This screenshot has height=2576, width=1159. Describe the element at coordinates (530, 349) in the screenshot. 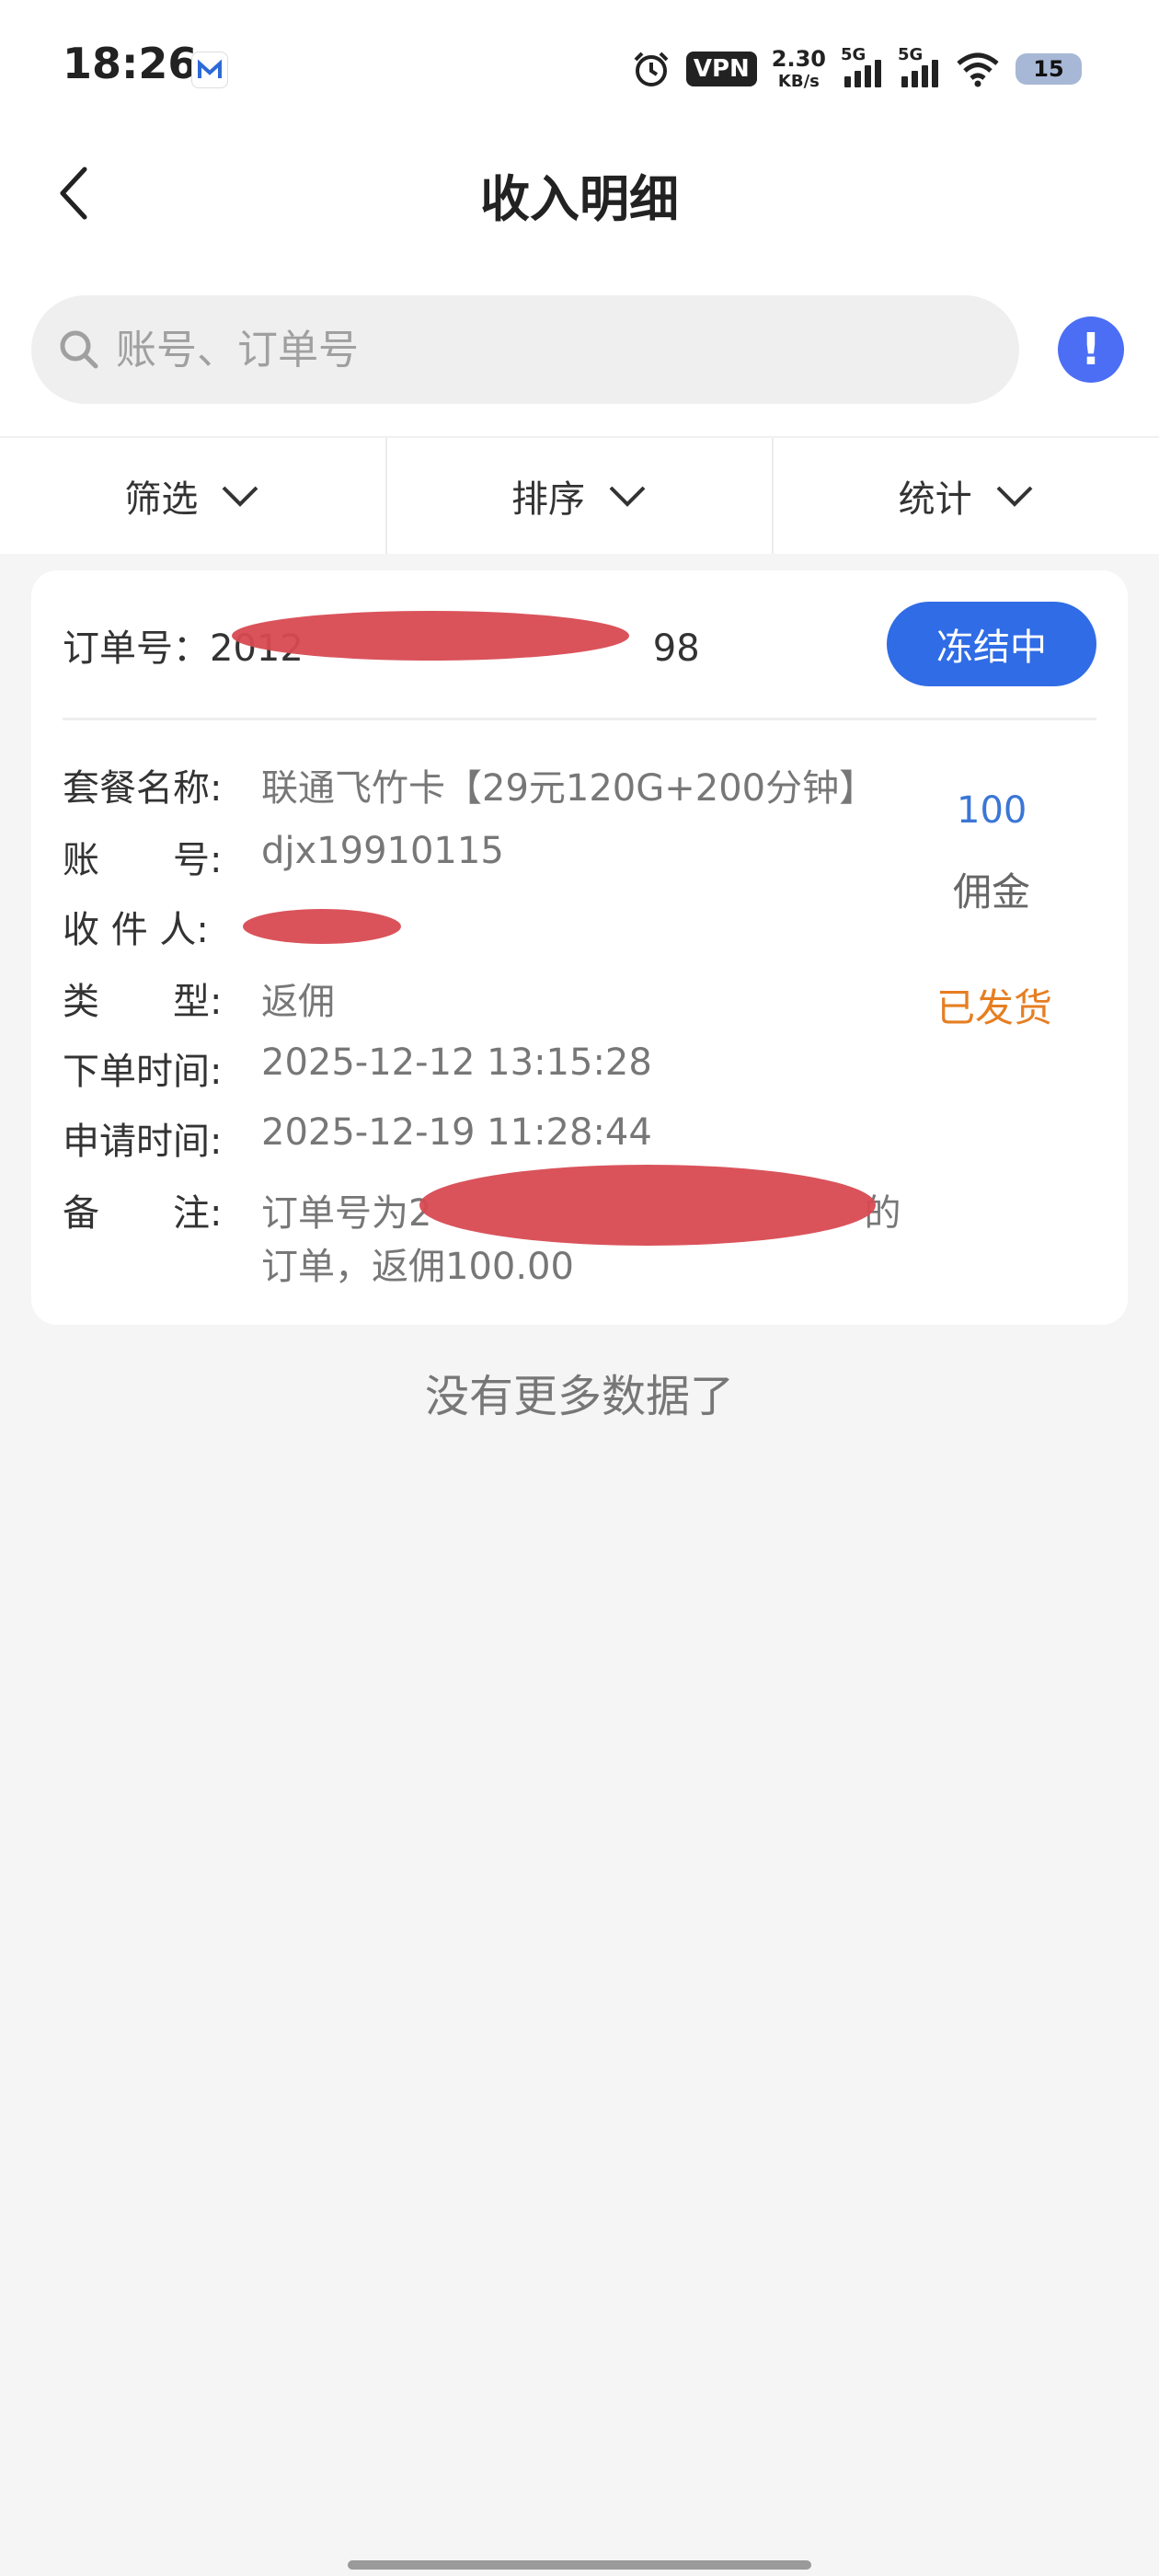

I see `search-input` at that location.